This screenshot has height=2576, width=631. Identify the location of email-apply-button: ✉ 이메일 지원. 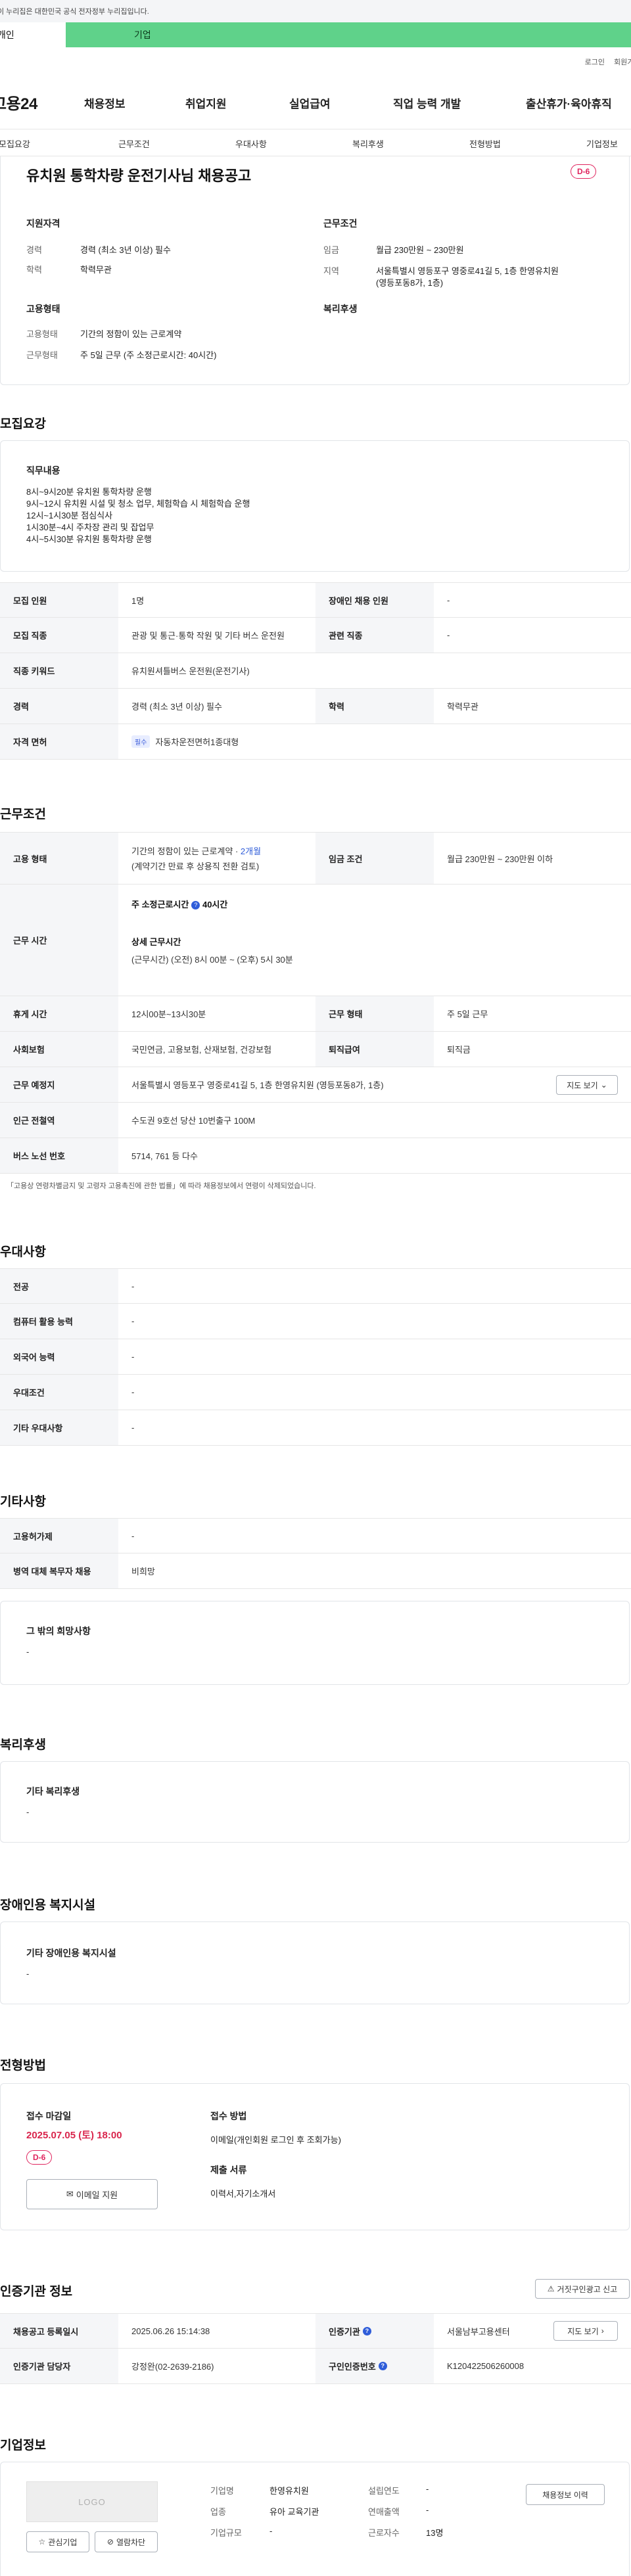
(92, 2194).